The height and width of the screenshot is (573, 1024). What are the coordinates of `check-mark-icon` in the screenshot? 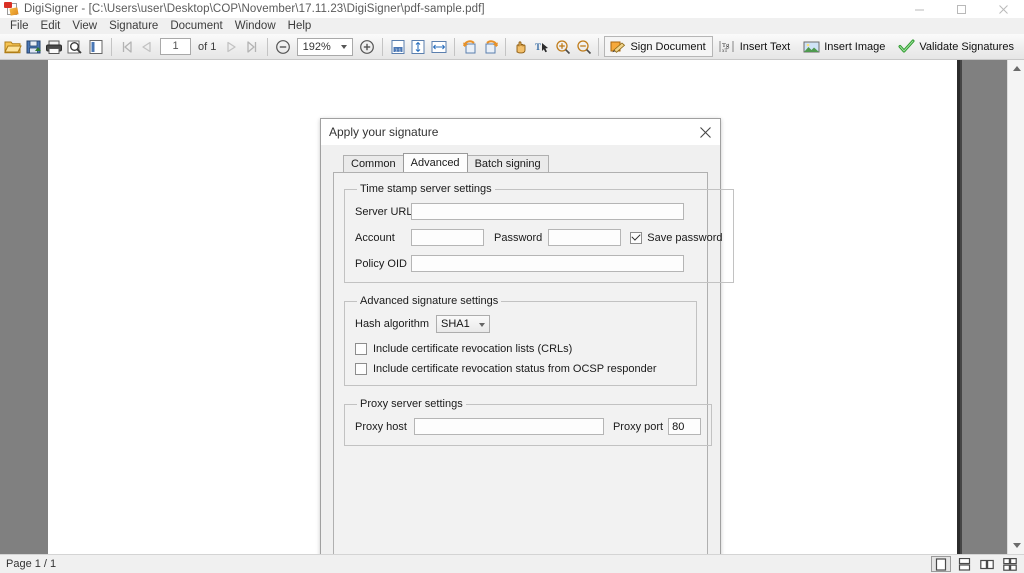 It's located at (906, 47).